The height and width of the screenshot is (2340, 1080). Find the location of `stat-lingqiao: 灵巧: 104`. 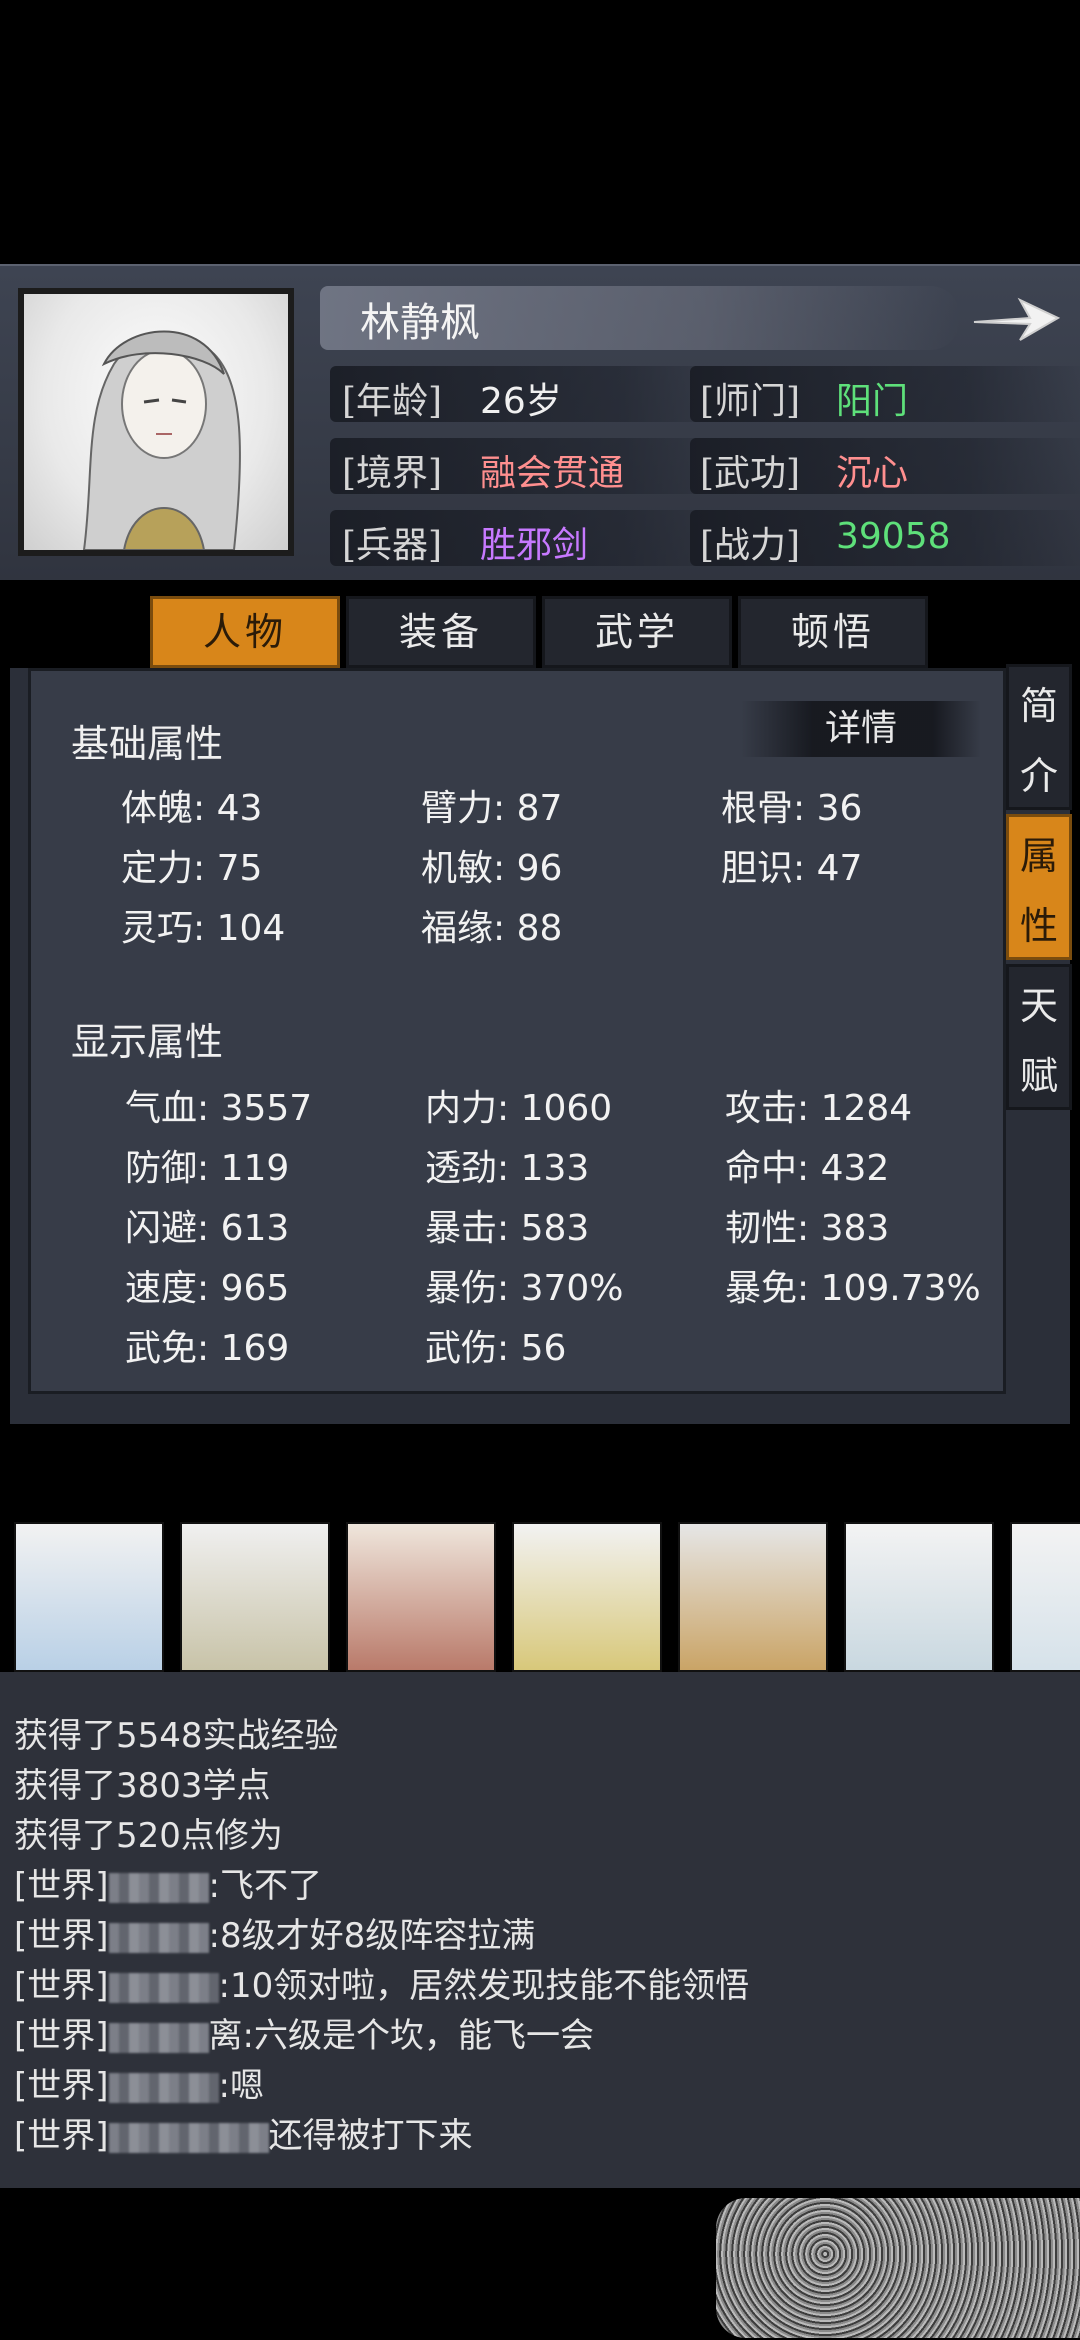

stat-lingqiao: 灵巧: 104 is located at coordinates (203, 928).